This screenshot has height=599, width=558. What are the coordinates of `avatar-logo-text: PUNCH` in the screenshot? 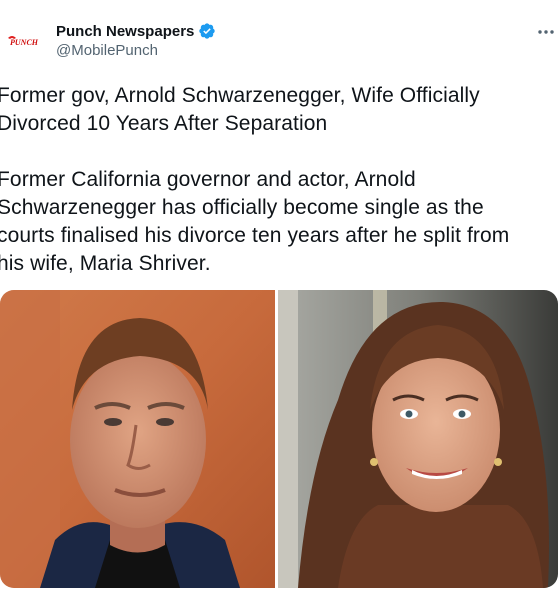 It's located at (24, 42).